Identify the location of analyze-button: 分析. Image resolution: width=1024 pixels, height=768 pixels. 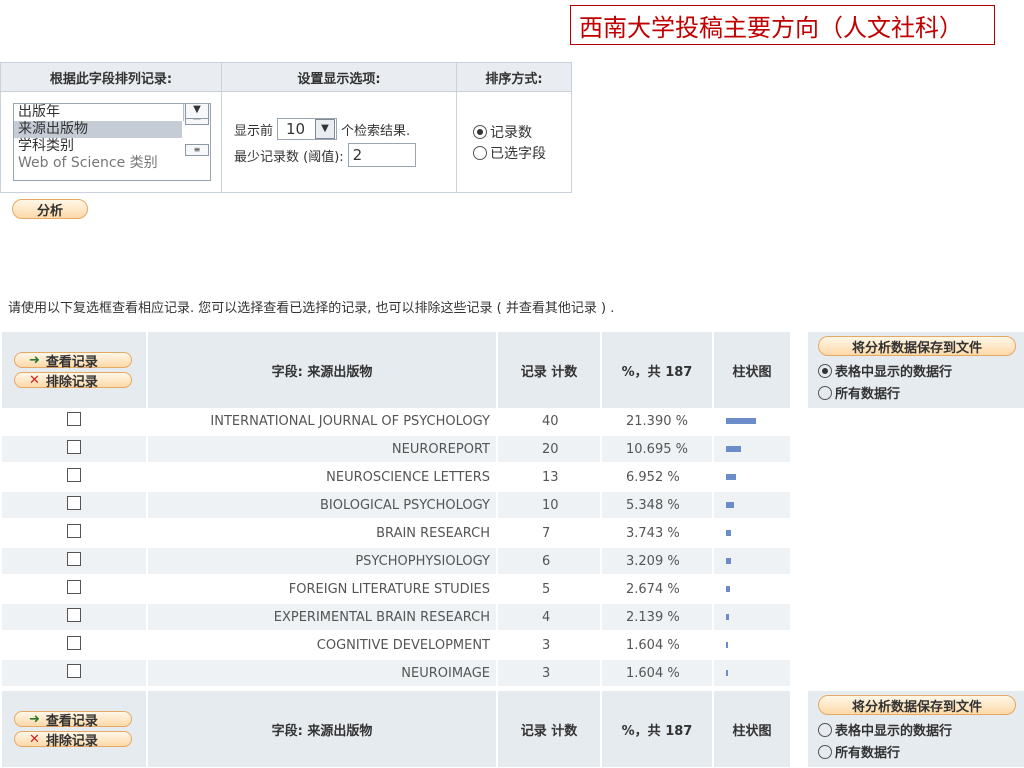
(50, 209).